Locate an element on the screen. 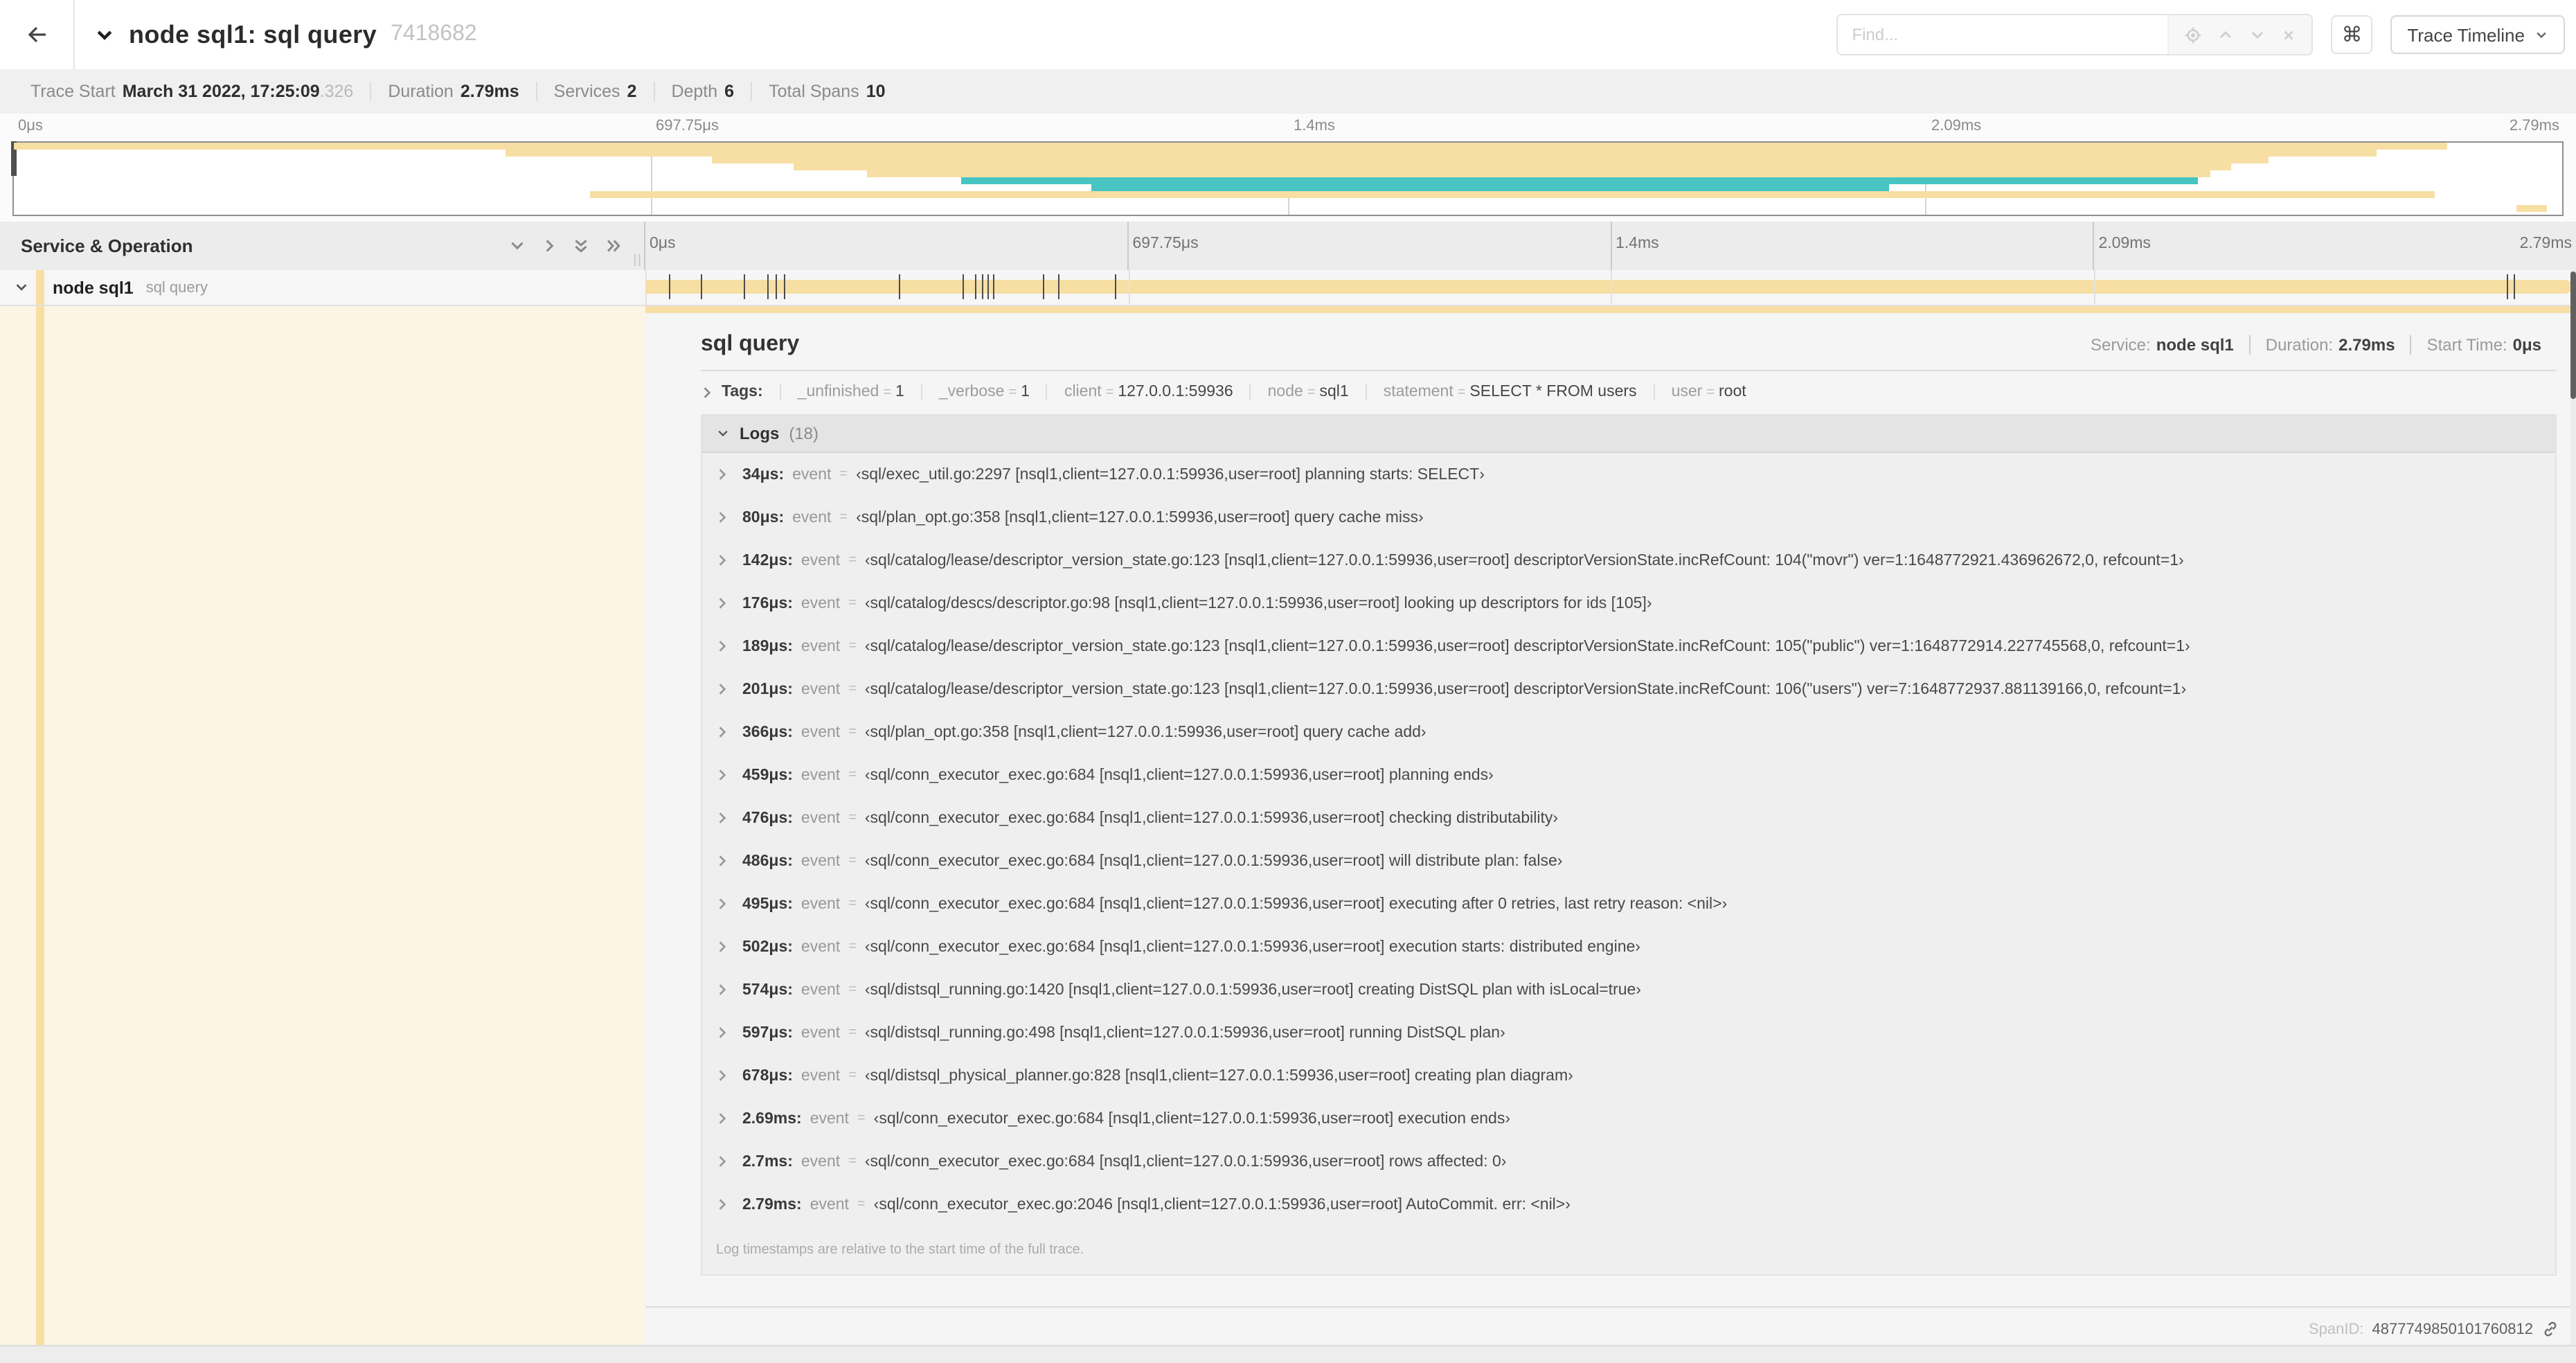 The image size is (2576, 1363). keyboard-shortcuts-button: ⌘ is located at coordinates (2352, 34).